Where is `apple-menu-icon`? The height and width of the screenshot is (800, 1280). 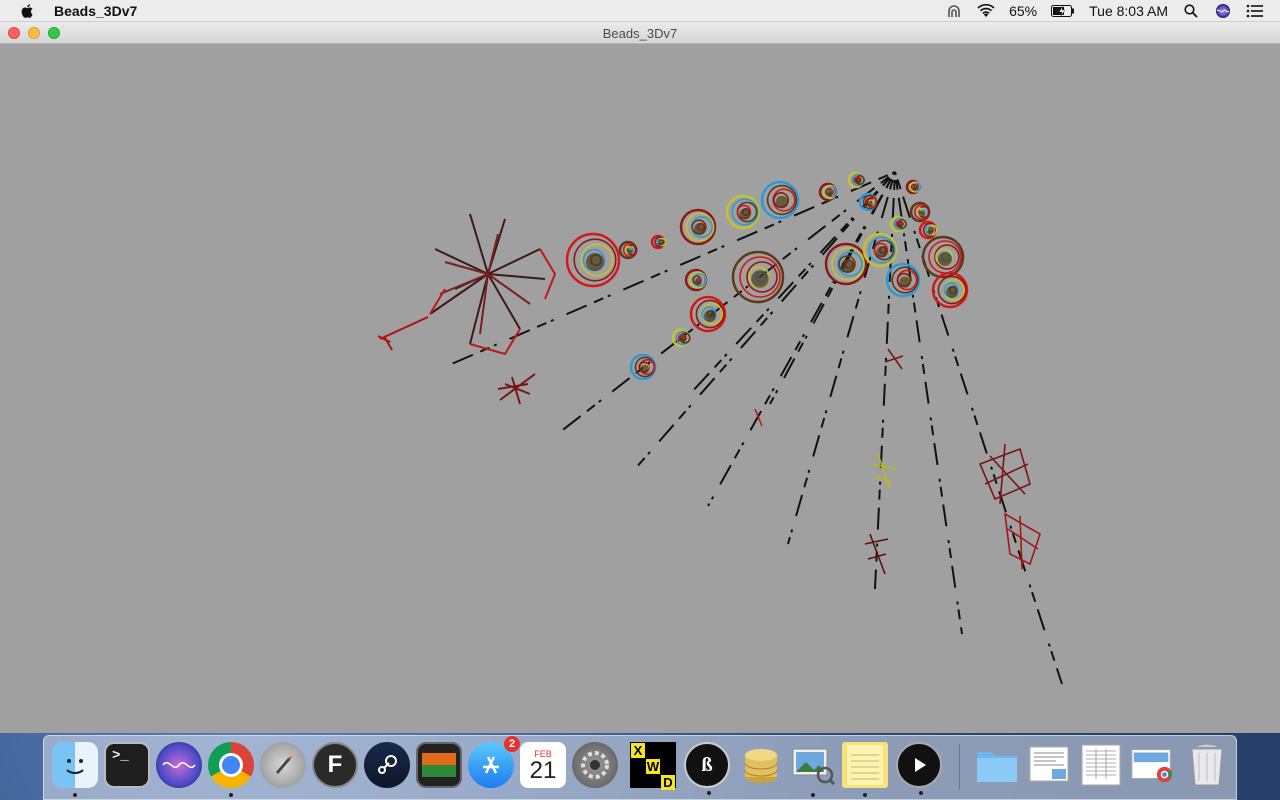 apple-menu-icon is located at coordinates (28, 11).